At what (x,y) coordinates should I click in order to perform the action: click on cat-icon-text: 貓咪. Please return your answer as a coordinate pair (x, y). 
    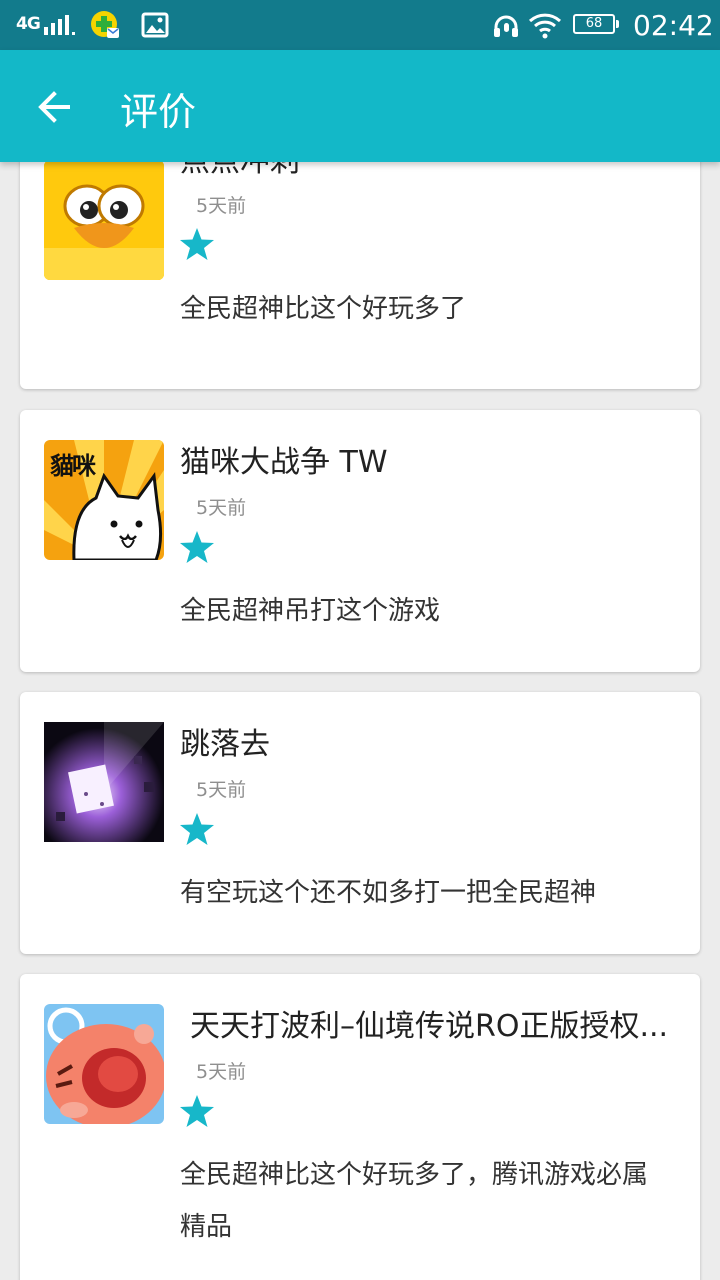
    Looking at the image, I should click on (73, 466).